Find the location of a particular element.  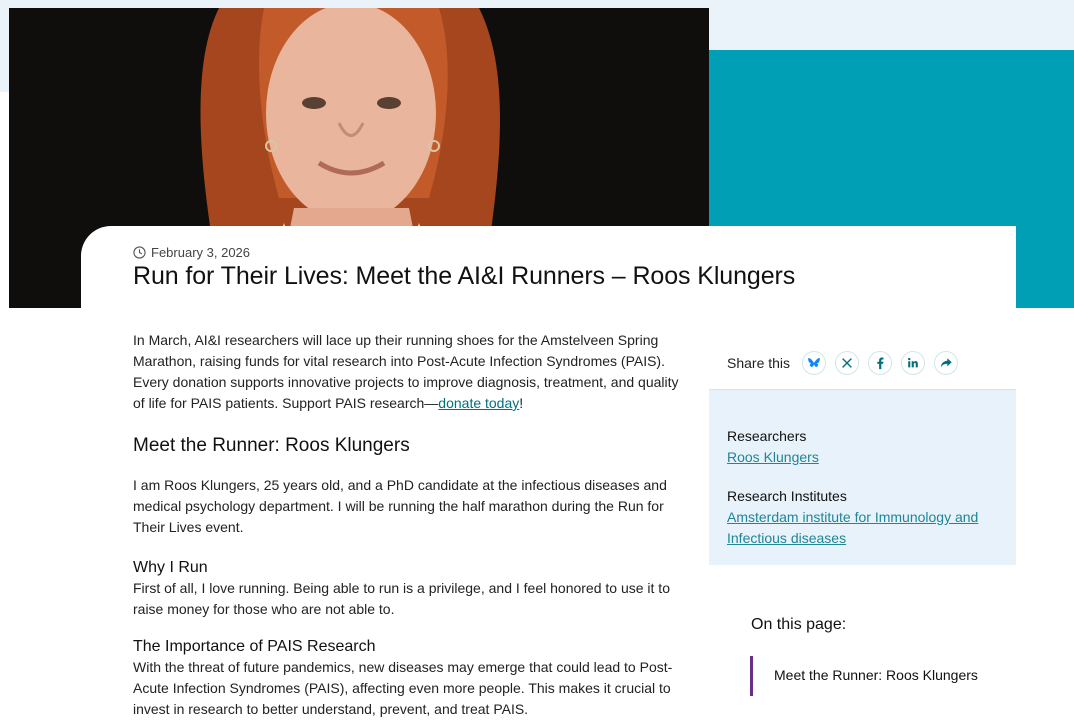

share-bar: Share this is located at coordinates (847, 363).